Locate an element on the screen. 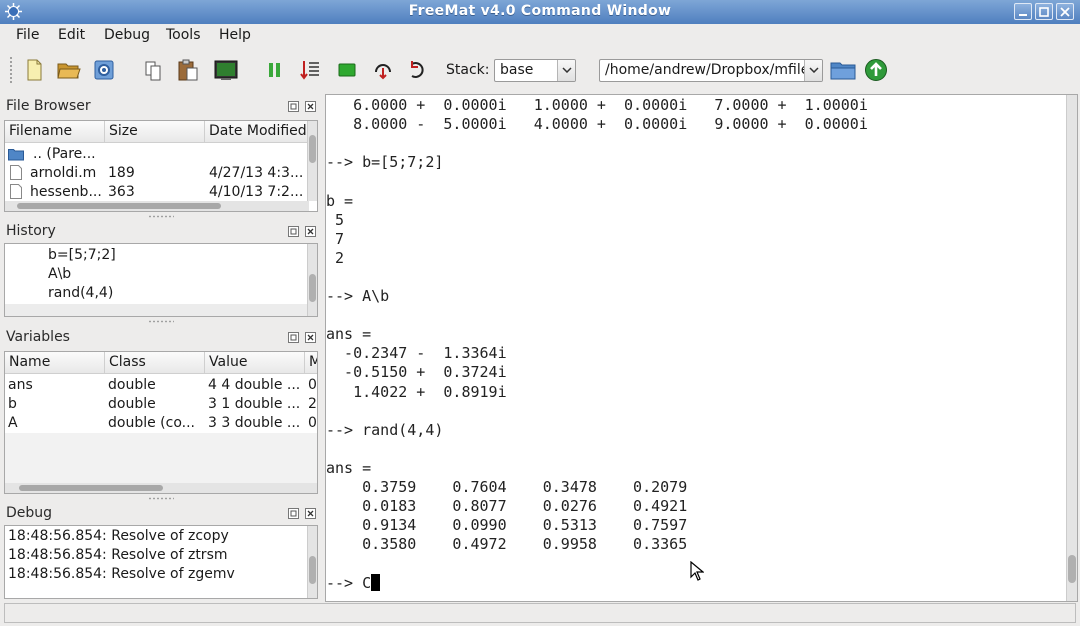 The image size is (1080, 626). console-line: --> A\b is located at coordinates (358, 296).